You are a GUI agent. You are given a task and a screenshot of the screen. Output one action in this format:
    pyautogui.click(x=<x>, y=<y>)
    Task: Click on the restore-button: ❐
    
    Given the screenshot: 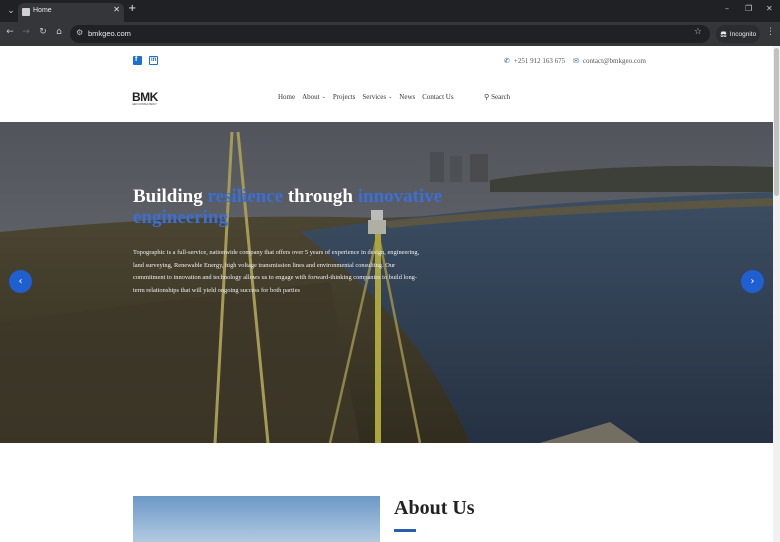 What is the action you would take?
    pyautogui.click(x=748, y=8)
    